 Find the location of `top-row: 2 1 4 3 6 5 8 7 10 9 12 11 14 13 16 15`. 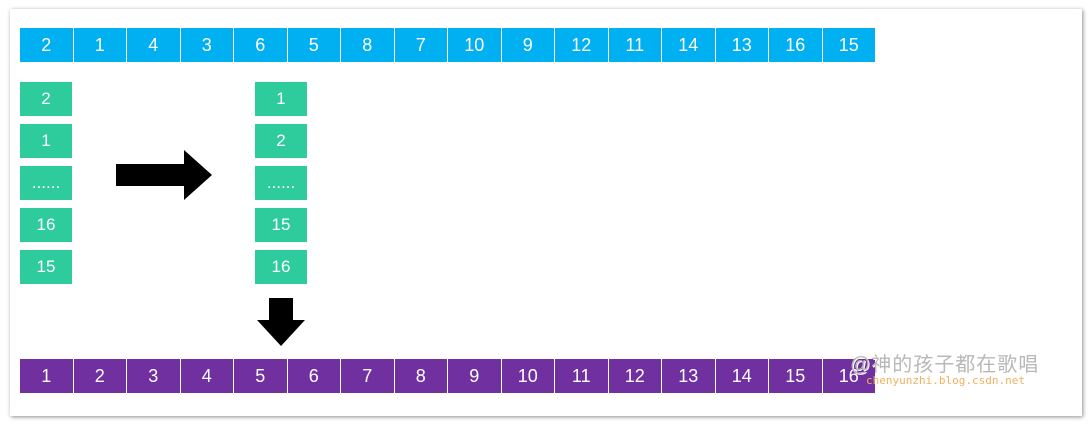

top-row: 2 1 4 3 6 5 8 7 10 9 12 11 14 13 16 15 is located at coordinates (448, 45).